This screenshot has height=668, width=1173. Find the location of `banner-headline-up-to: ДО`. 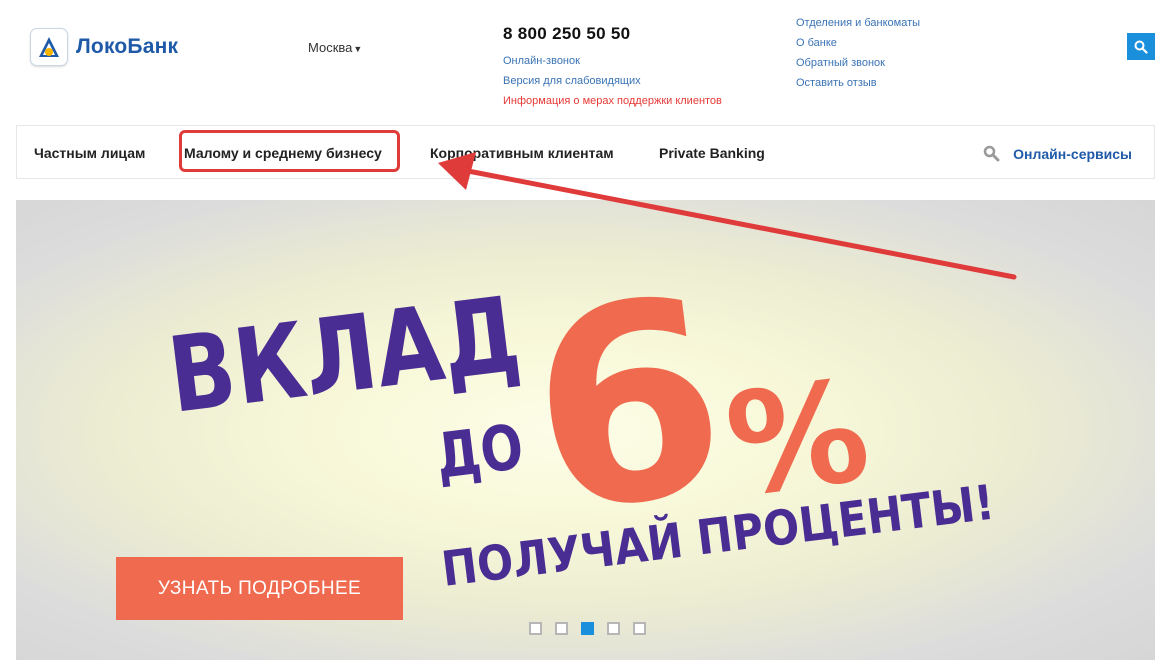

banner-headline-up-to: ДО is located at coordinates (479, 451).